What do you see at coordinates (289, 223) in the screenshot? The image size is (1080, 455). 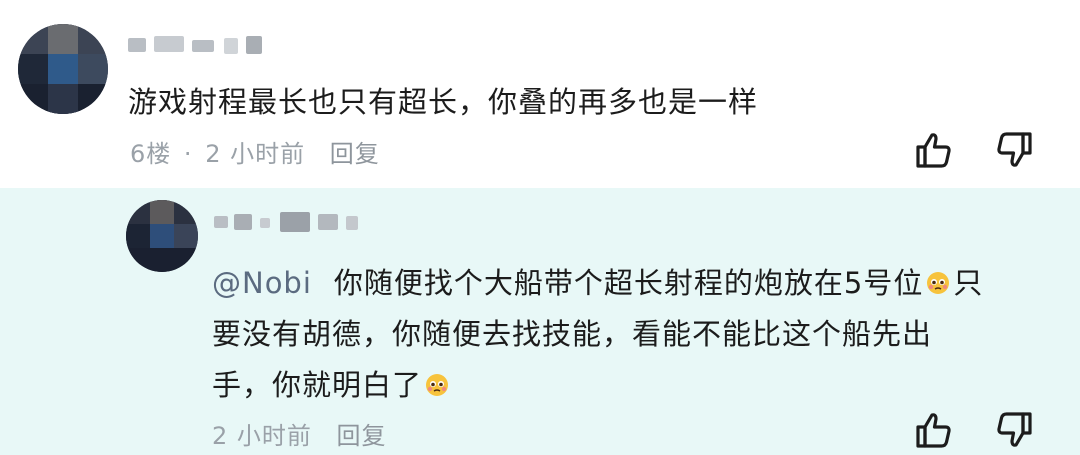 I see `reply-username-blurred` at bounding box center [289, 223].